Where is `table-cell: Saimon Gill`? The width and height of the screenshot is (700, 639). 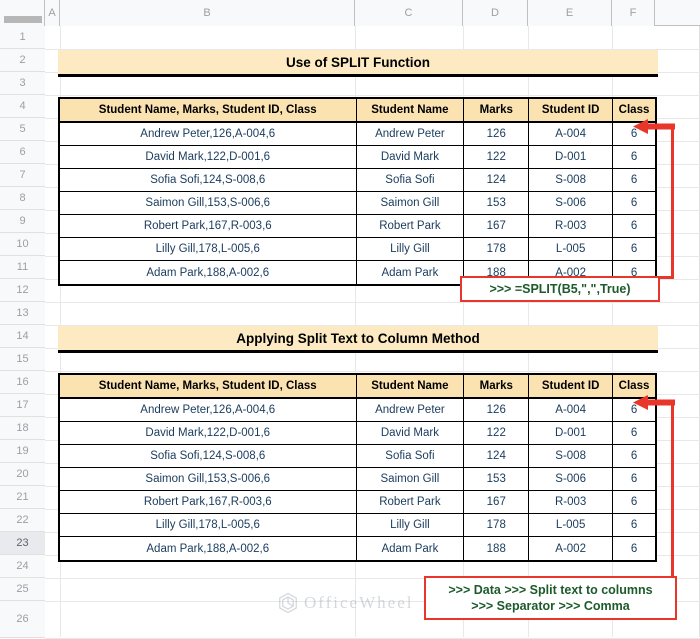 table-cell: Saimon Gill is located at coordinates (411, 203).